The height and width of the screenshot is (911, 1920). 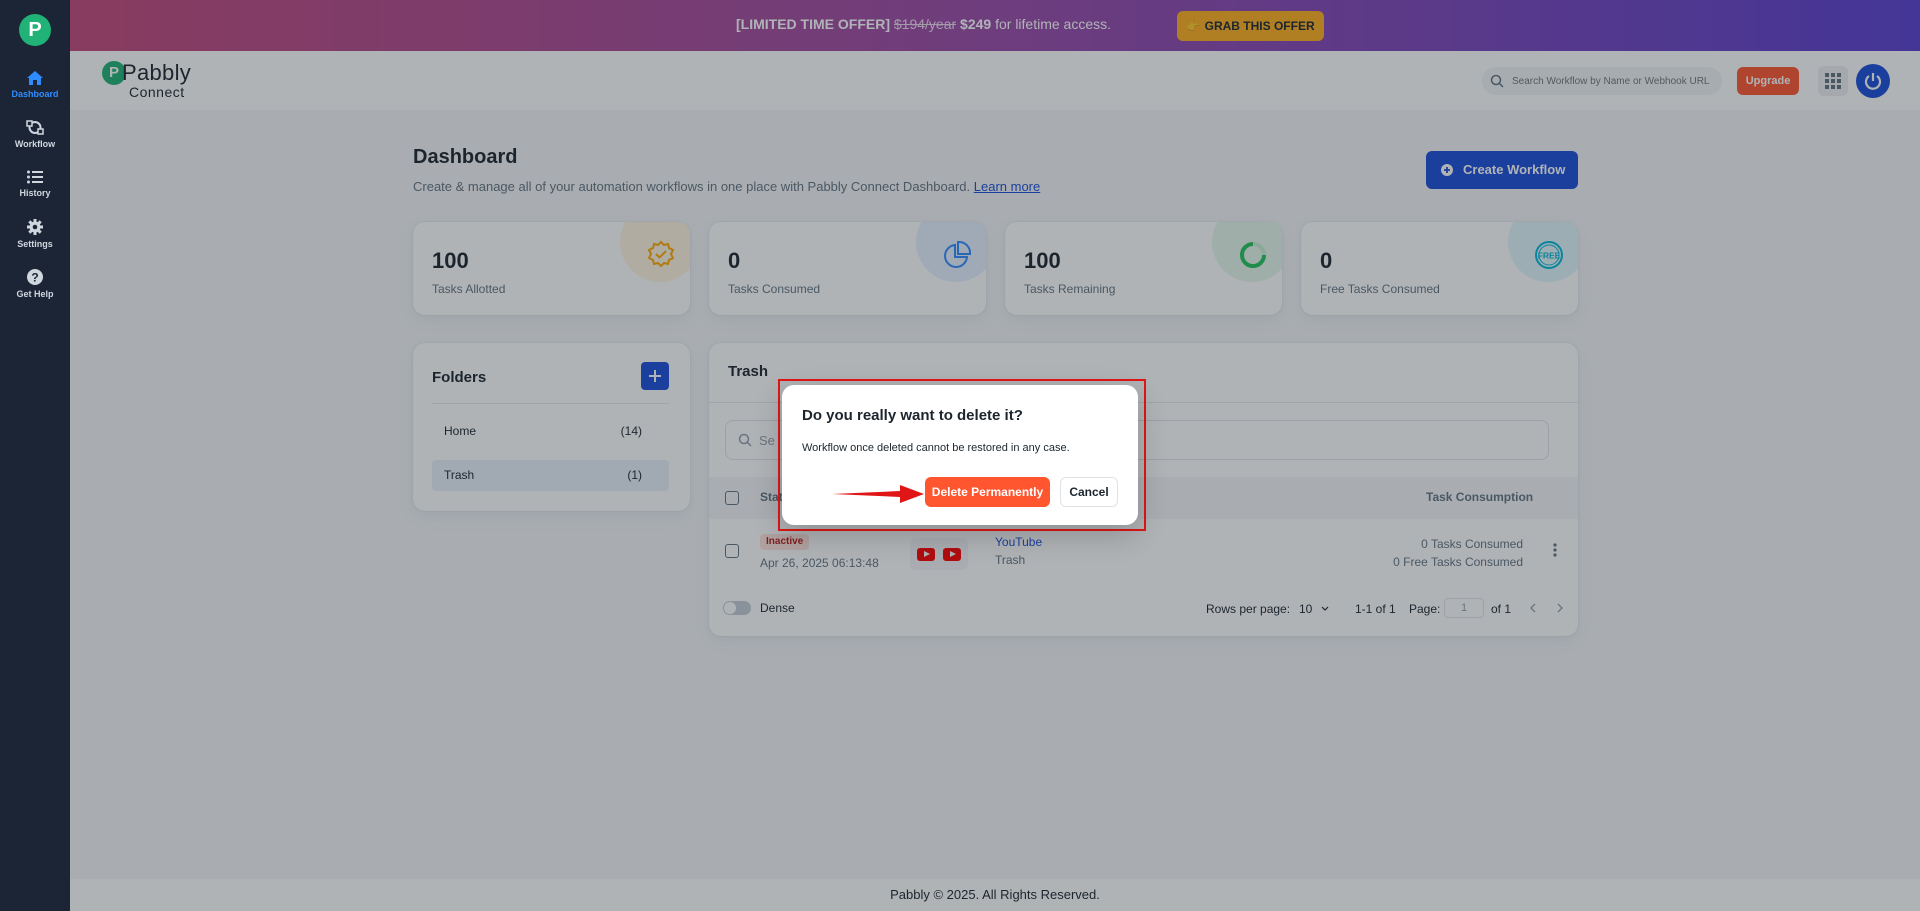 I want to click on sidebar-item-label: Get Help, so click(x=35, y=294).